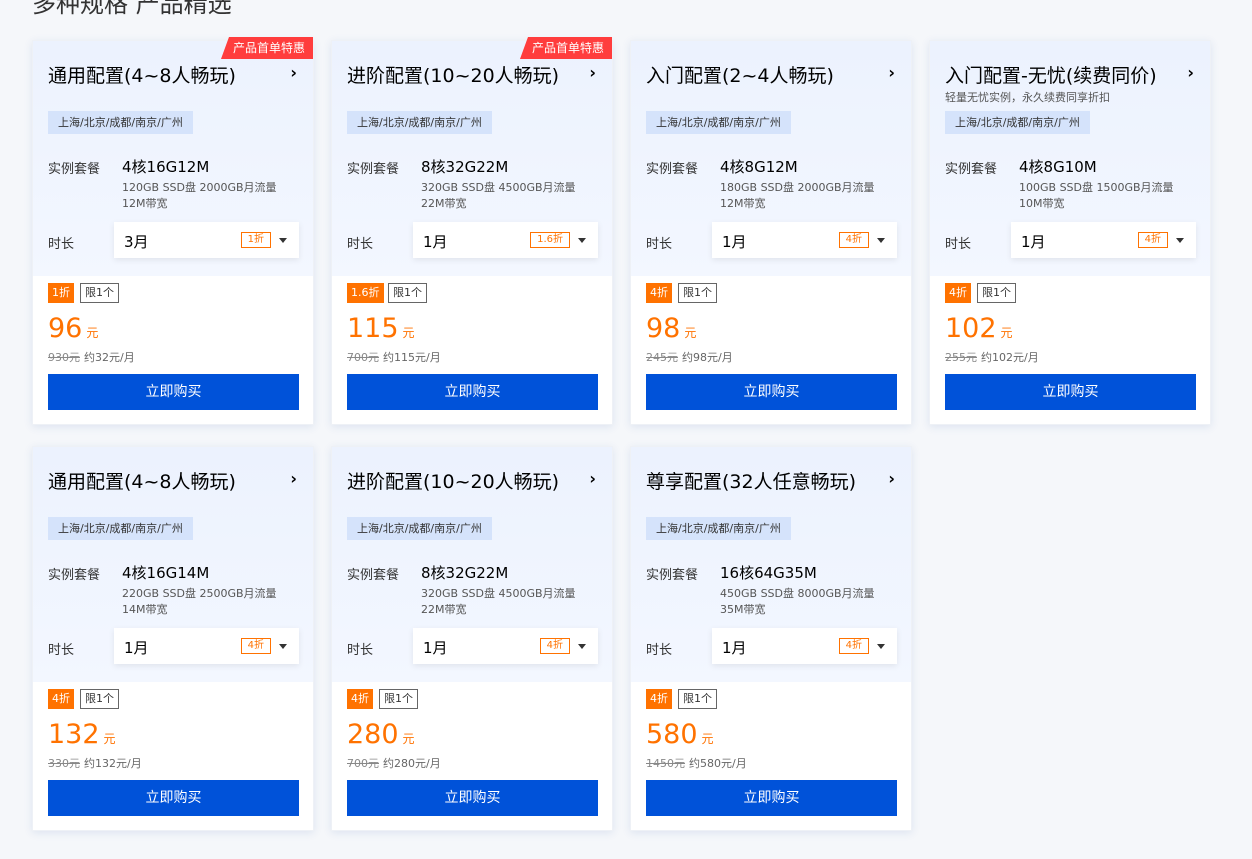 Image resolution: width=1252 pixels, height=859 pixels. I want to click on original-price: 930元 约32元/月, so click(91, 357).